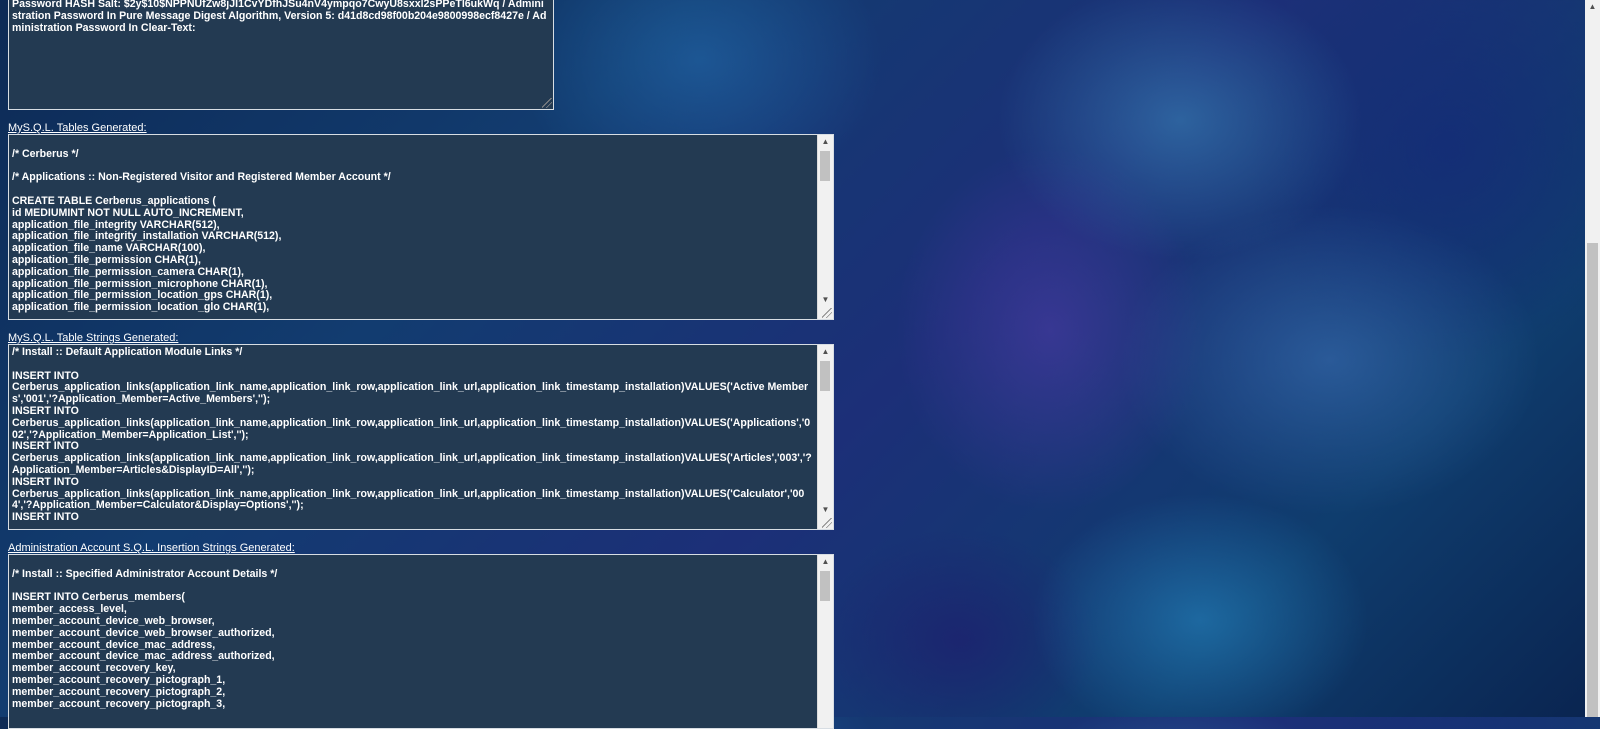 This screenshot has height=729, width=1600. Describe the element at coordinates (825, 641) in the screenshot. I see `admin-strings-scrollbar: ▲` at that location.